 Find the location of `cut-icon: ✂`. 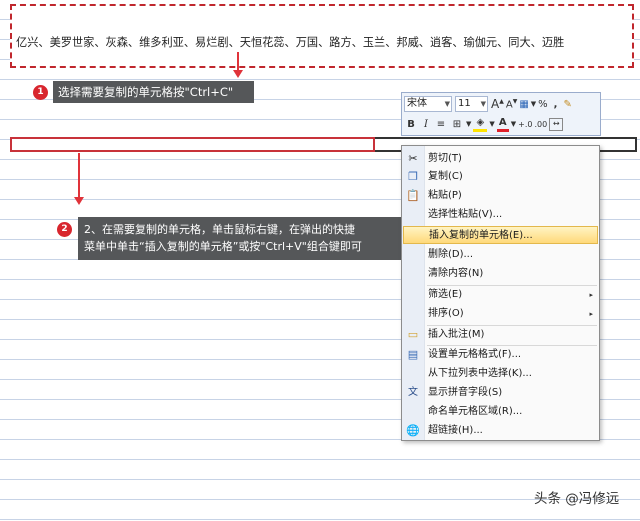

cut-icon: ✂ is located at coordinates (413, 158).